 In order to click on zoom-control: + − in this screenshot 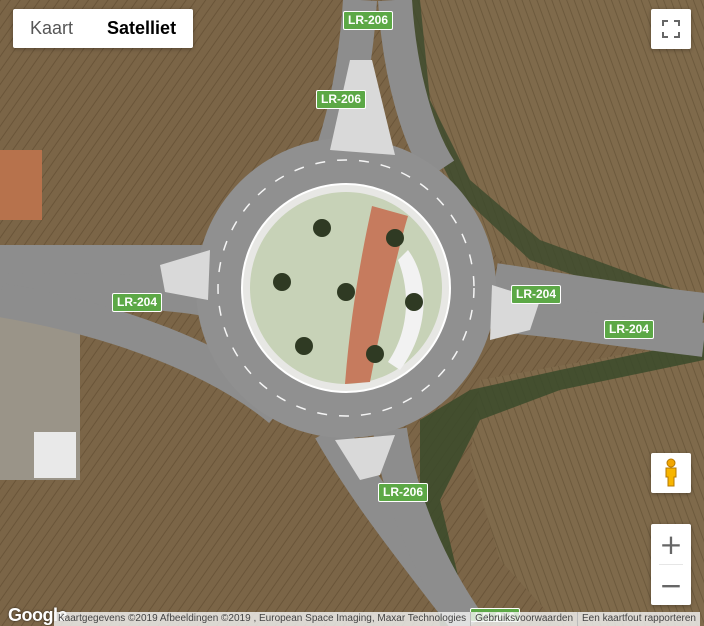, I will do `click(671, 564)`.